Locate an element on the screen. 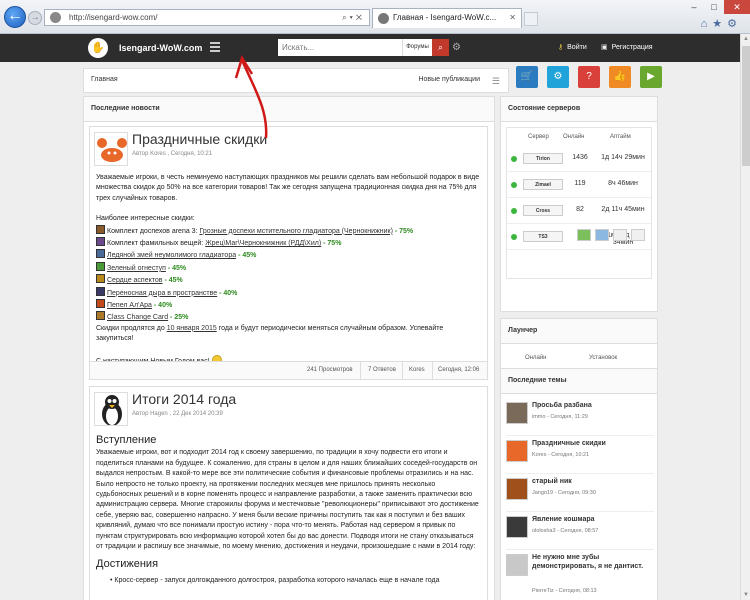 Image resolution: width=750 pixels, height=600 pixels. register-link: ▣ Регистрация is located at coordinates (627, 47).